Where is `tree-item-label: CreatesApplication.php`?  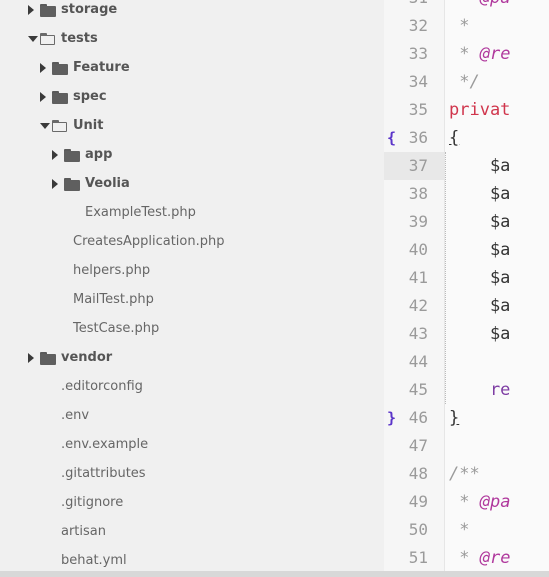
tree-item-label: CreatesApplication.php is located at coordinates (149, 241).